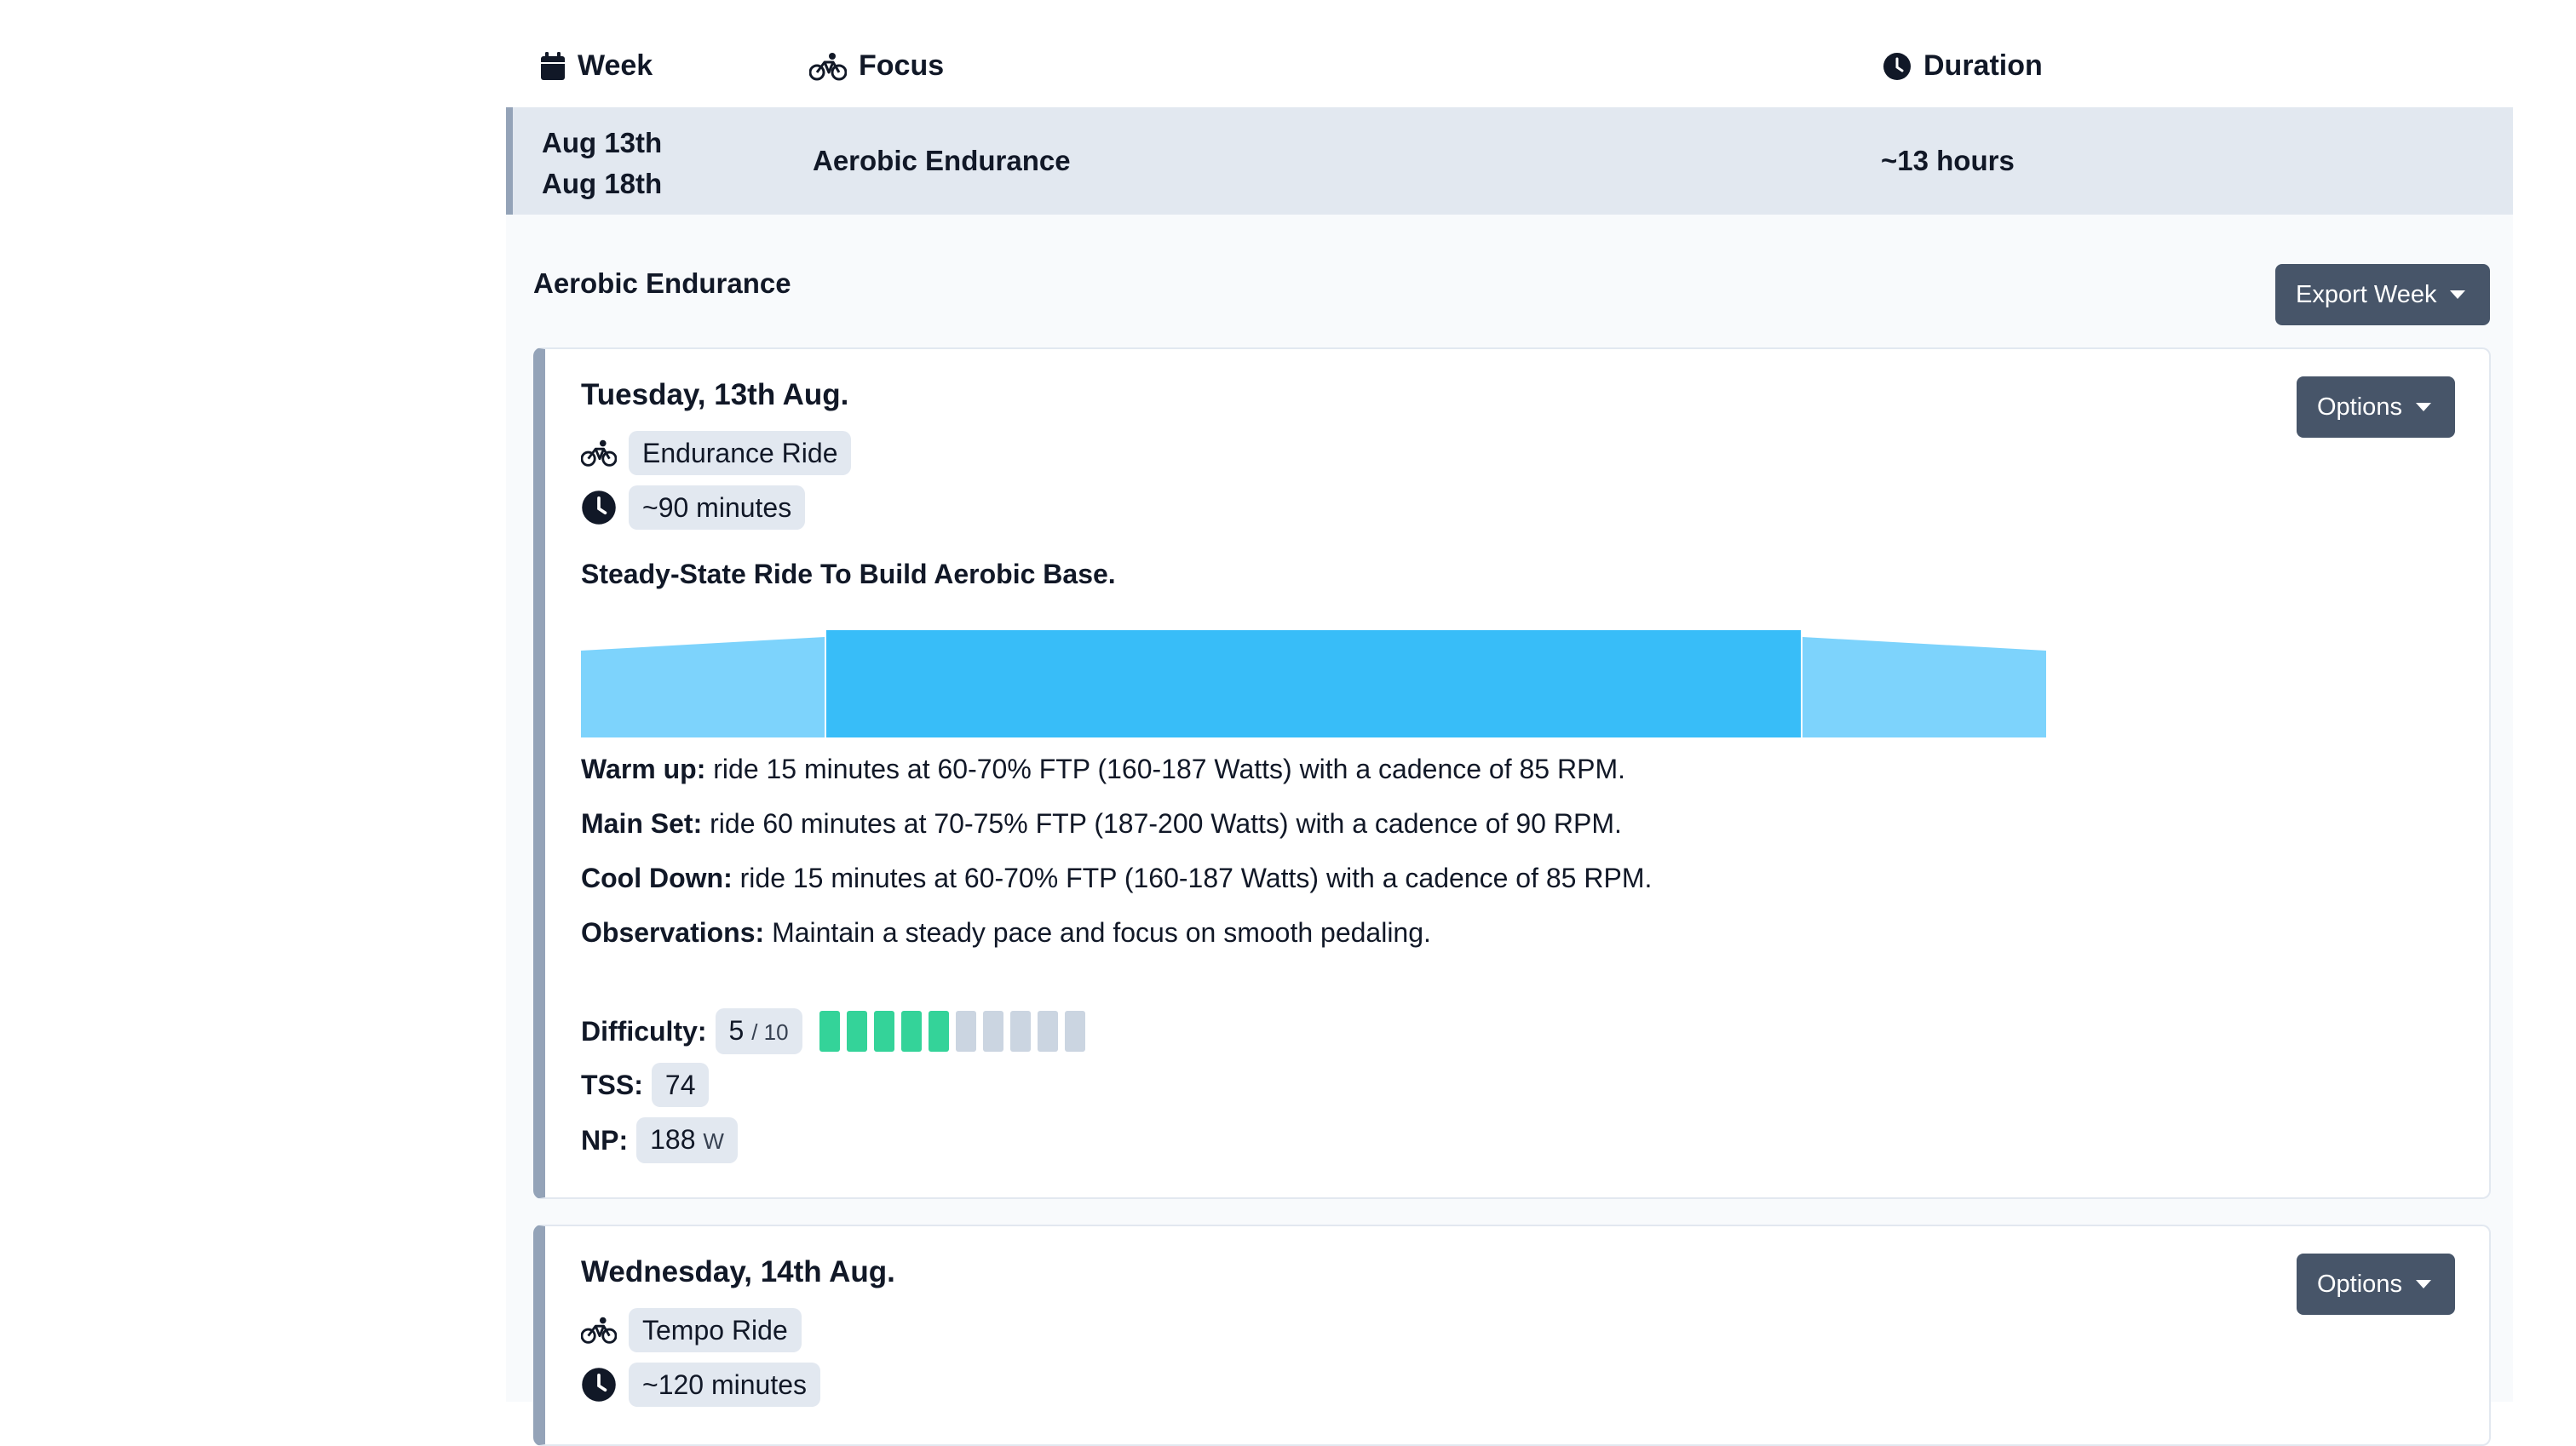  I want to click on workout-duration: ~90 minutes, so click(694, 507).